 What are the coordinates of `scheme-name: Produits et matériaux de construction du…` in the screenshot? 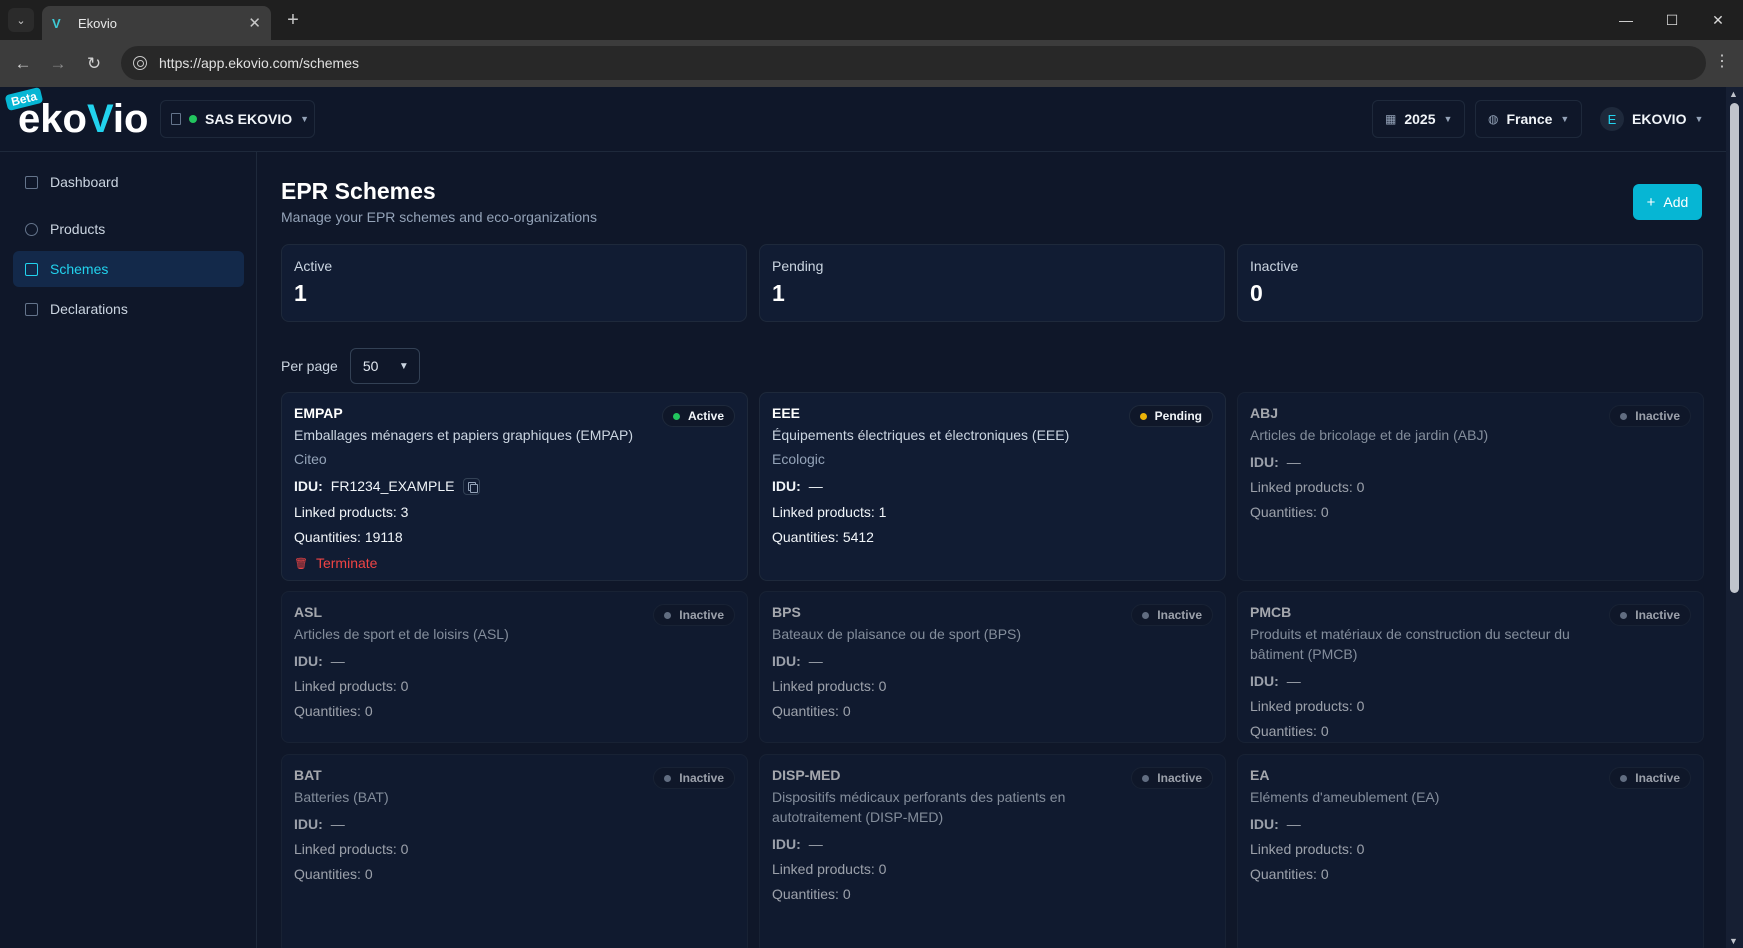 It's located at (1410, 644).